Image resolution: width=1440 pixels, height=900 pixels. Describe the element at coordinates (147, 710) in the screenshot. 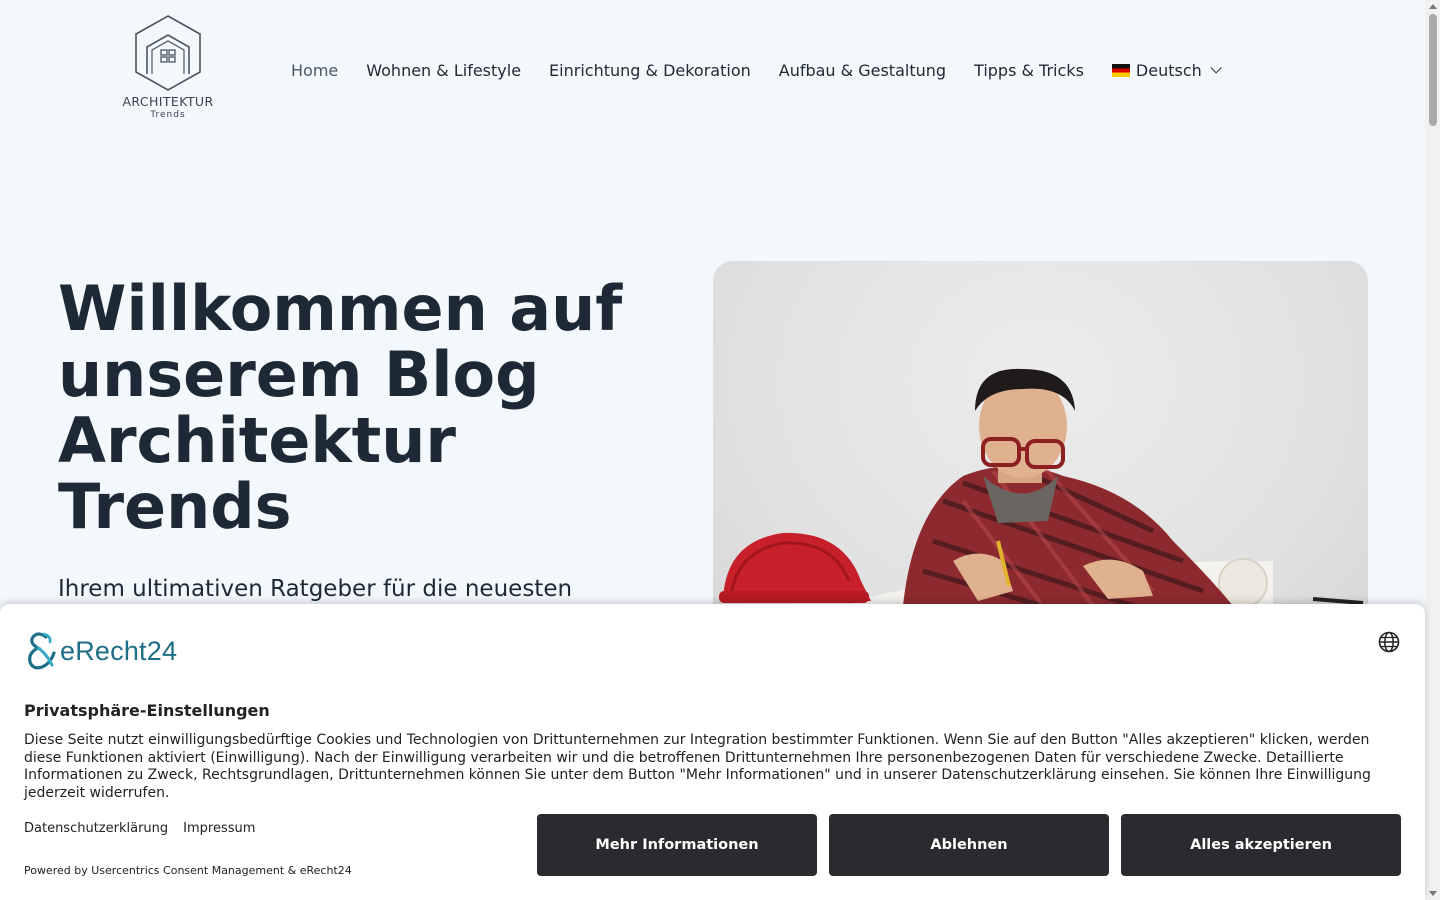

I see `consent-title: Privatsphäre-Einstellungen` at that location.